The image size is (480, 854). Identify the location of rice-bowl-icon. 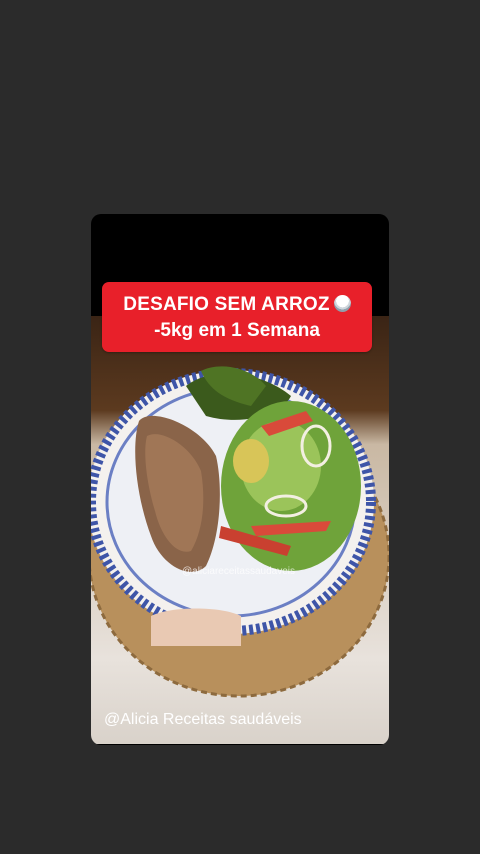
(342, 303).